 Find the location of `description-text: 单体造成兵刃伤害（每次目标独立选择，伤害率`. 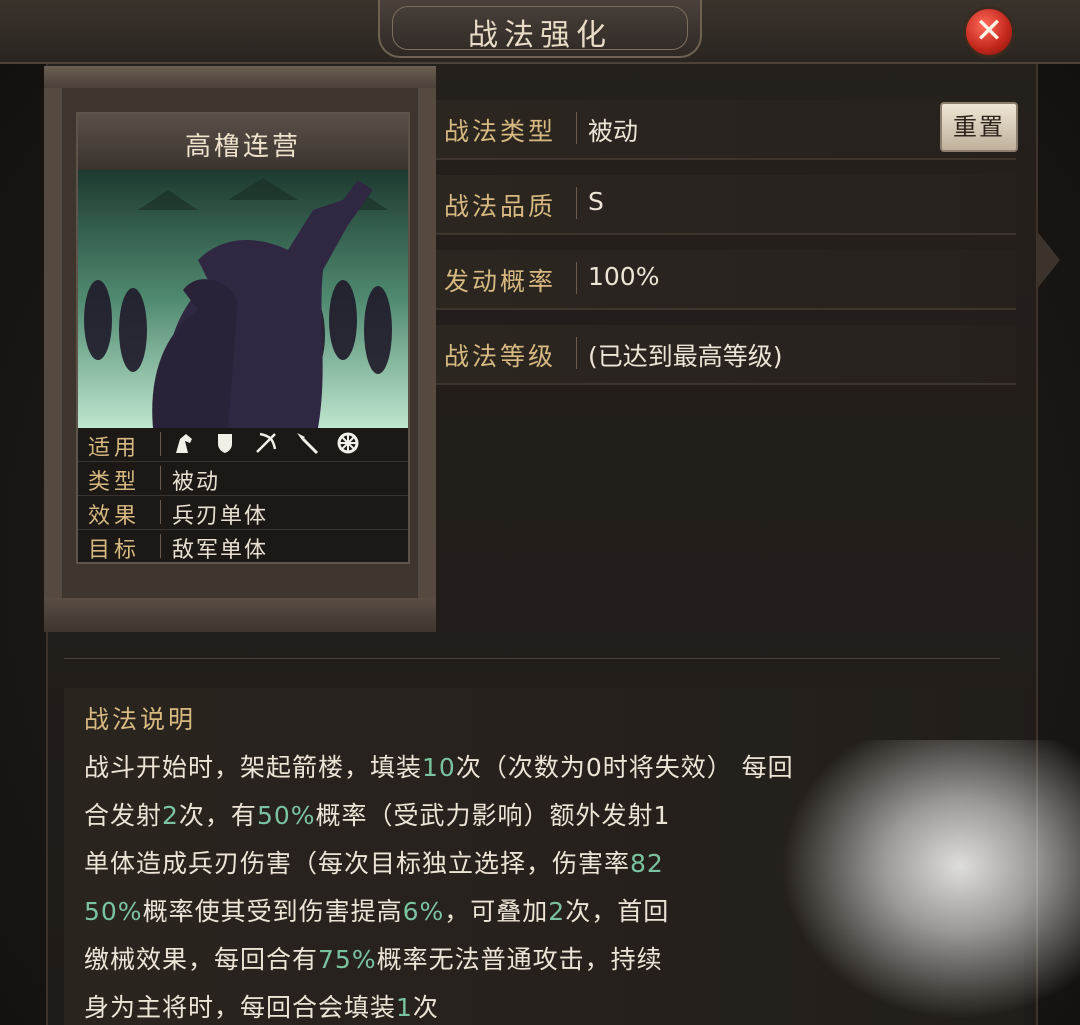

description-text: 单体造成兵刃伤害（每次目标独立选择，伤害率 is located at coordinates (357, 863).